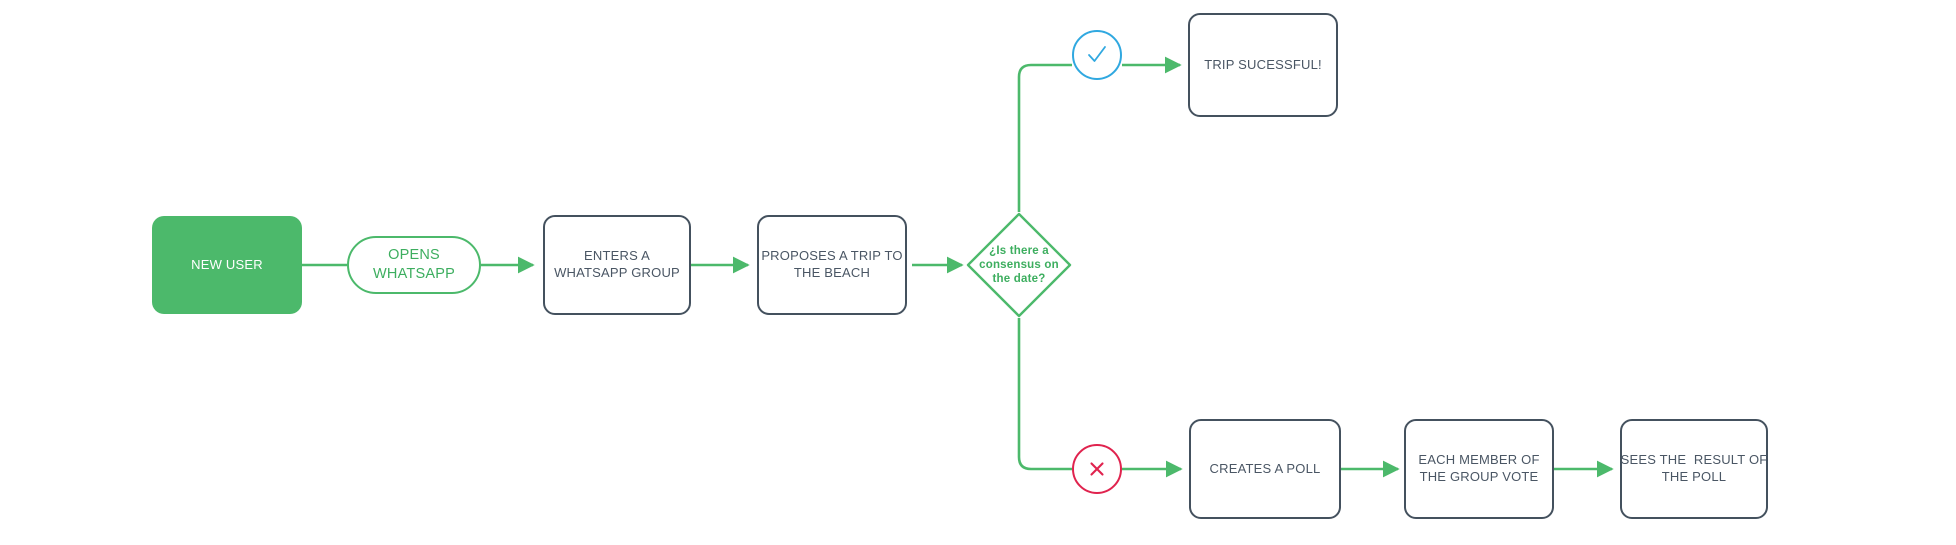 The image size is (1956, 545). Describe the element at coordinates (1044, 394) in the screenshot. I see `edge-decision-to-no-gate` at that location.